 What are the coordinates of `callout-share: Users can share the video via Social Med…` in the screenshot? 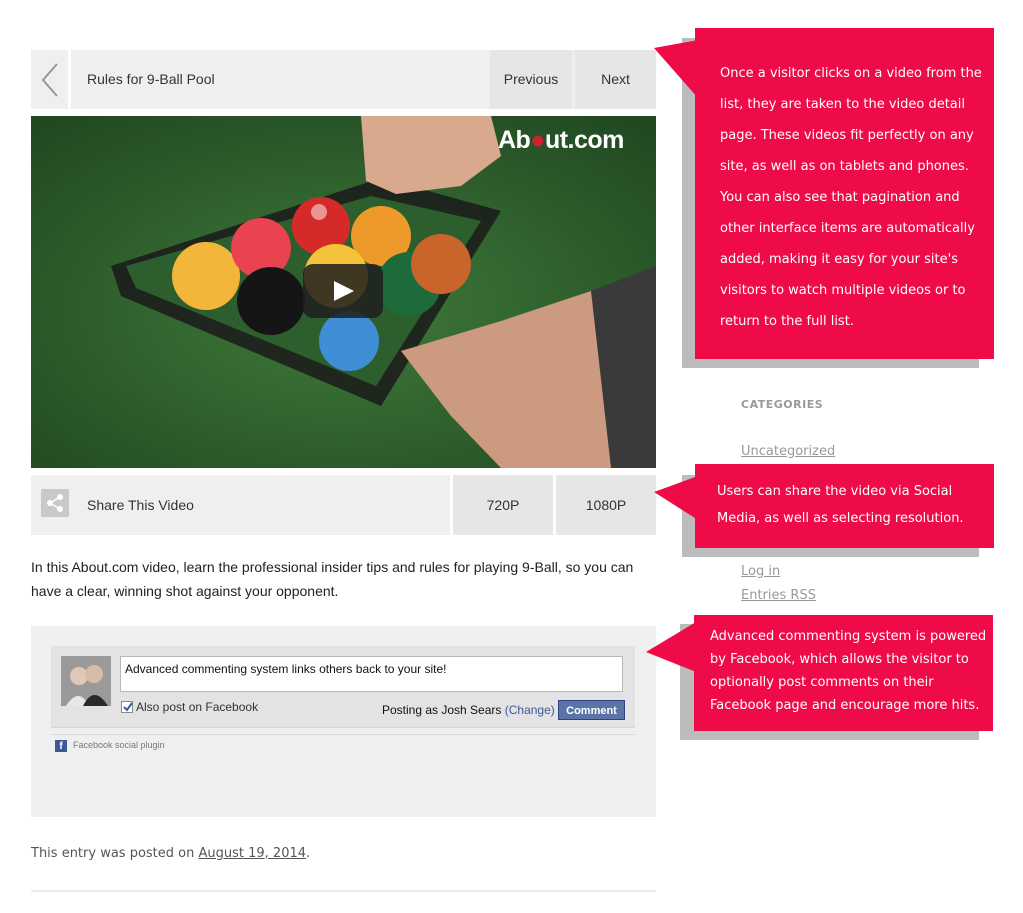 It's located at (844, 506).